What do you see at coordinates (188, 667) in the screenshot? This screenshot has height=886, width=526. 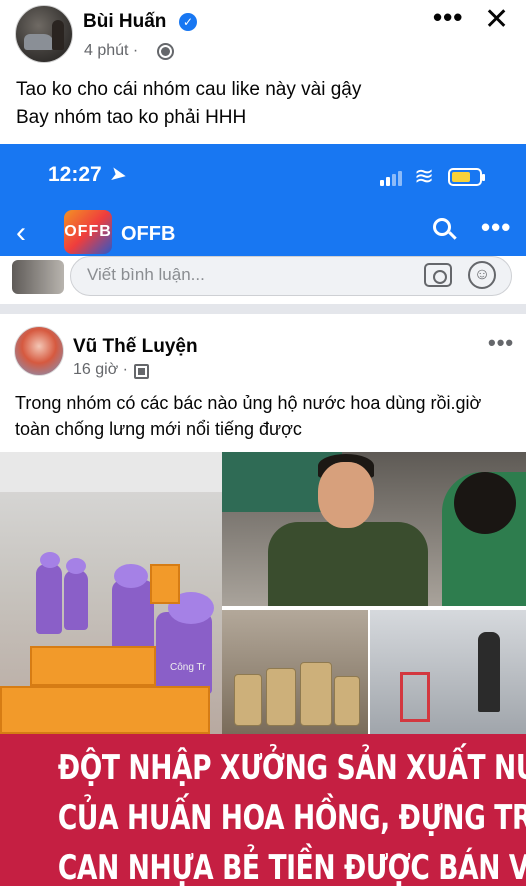 I see `image-watermark: Công Tr` at bounding box center [188, 667].